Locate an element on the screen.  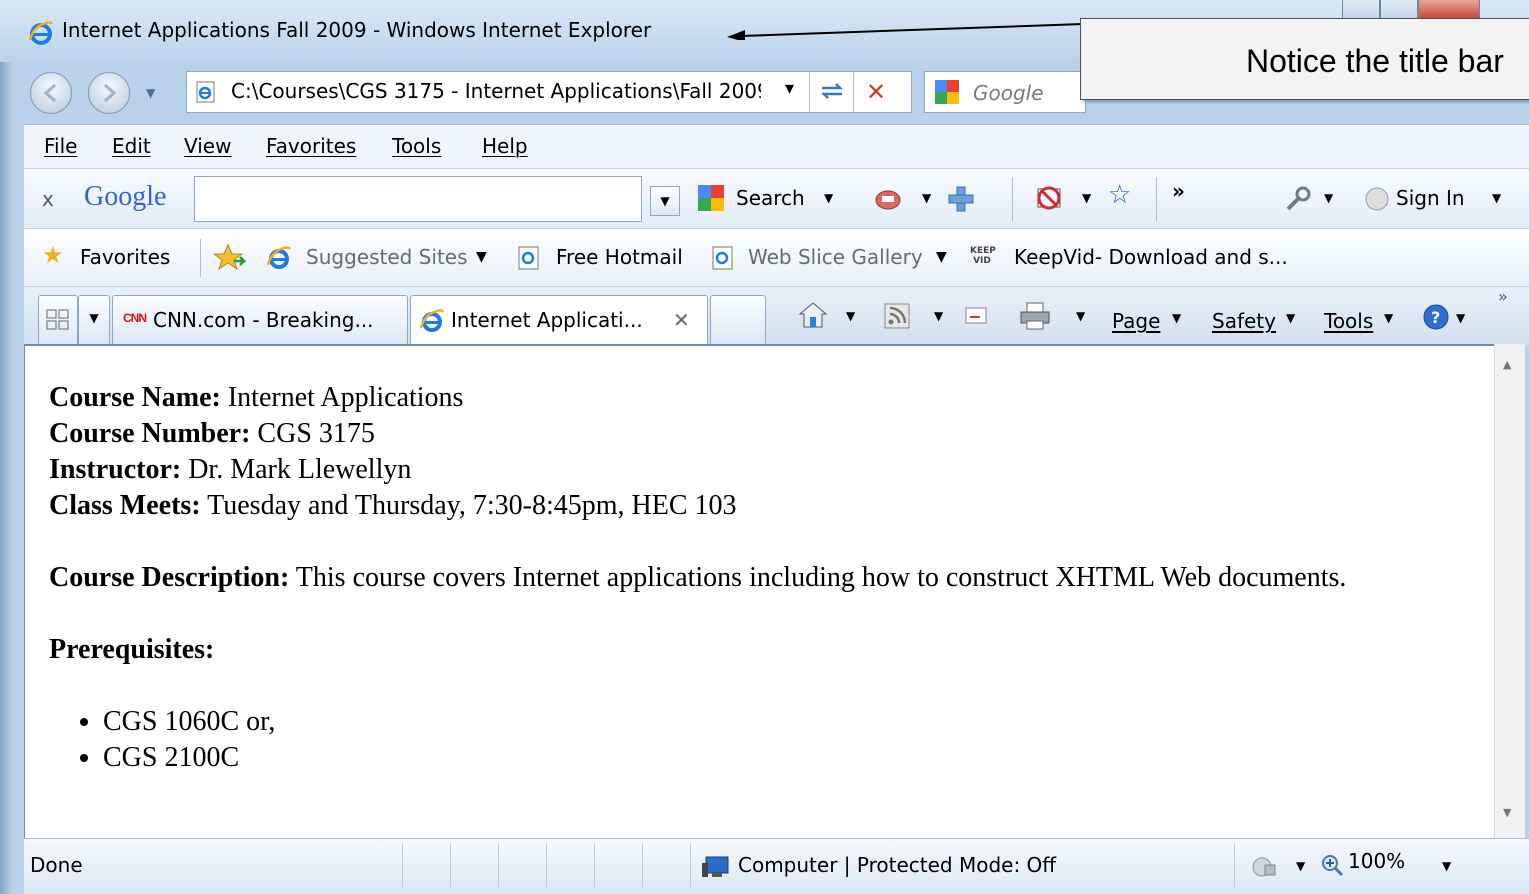
course-name-line: Course Name: Internet Applications is located at coordinates (697, 398).